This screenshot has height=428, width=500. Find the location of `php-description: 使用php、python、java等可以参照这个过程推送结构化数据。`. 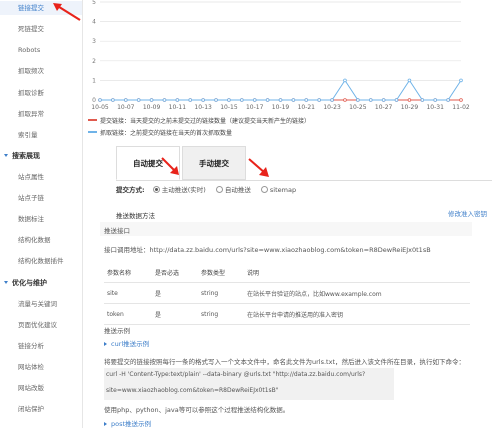

php-description: 使用php、python、java等可以参照这个过程推送结构化数据。 is located at coordinates (197, 410).